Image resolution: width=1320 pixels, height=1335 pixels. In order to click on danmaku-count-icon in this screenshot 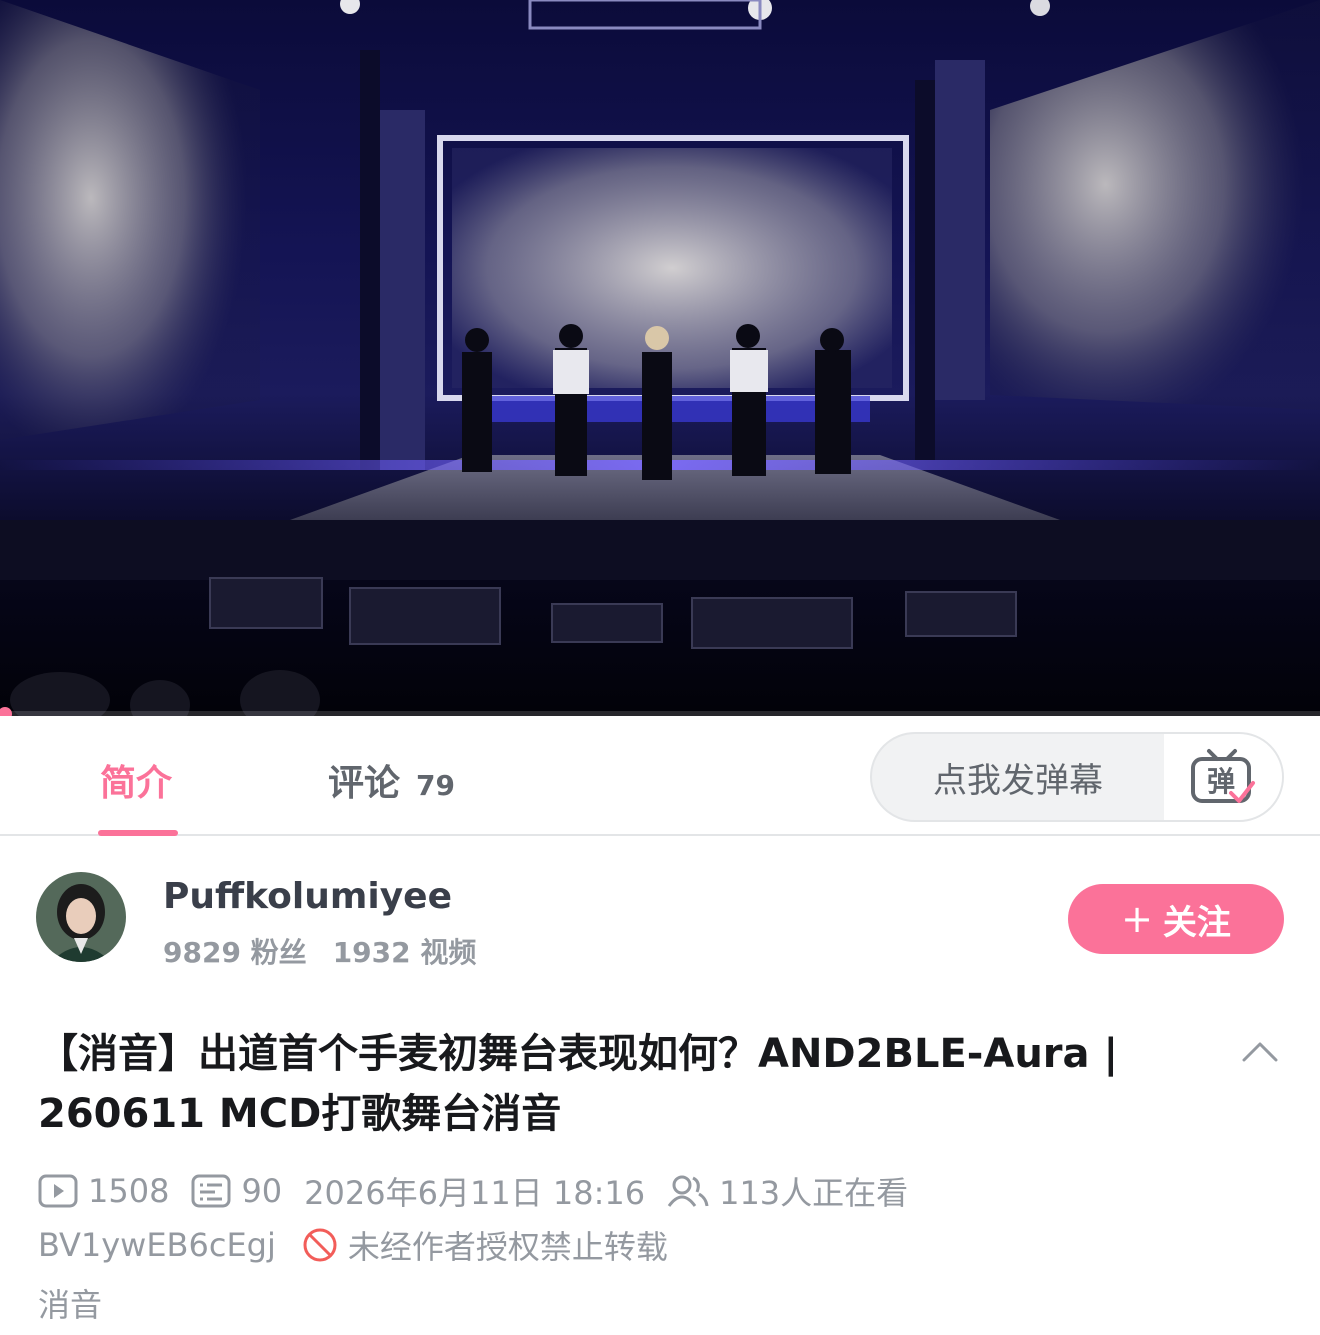, I will do `click(211, 1191)`.